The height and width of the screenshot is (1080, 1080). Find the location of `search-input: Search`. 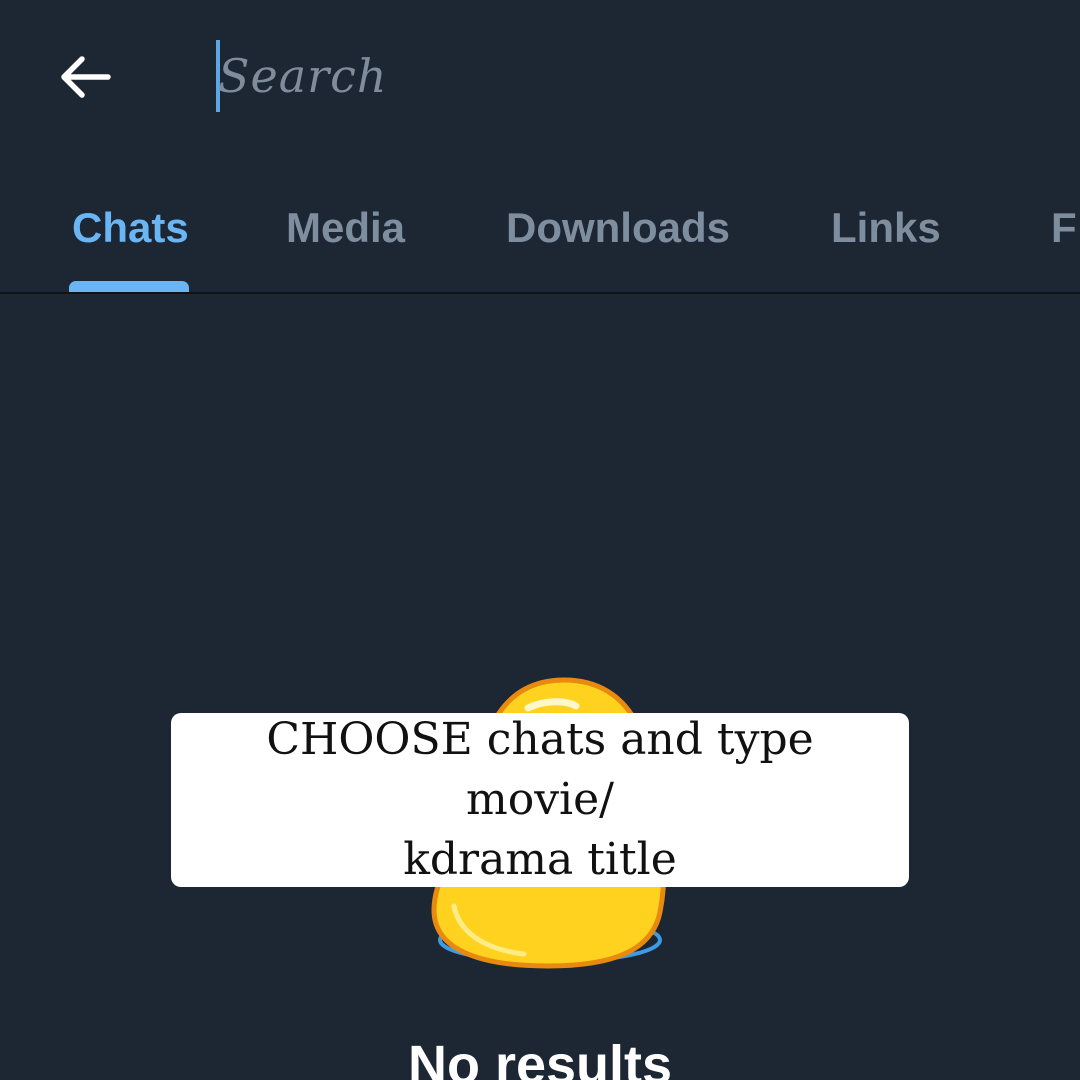

search-input: Search is located at coordinates (626, 76).